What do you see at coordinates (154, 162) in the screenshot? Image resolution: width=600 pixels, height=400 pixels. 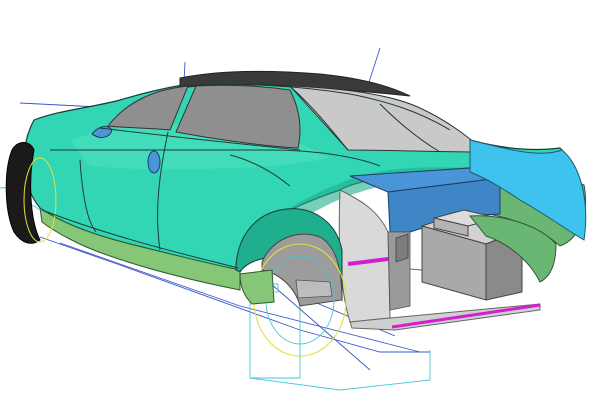 I see `fuel-cap` at bounding box center [154, 162].